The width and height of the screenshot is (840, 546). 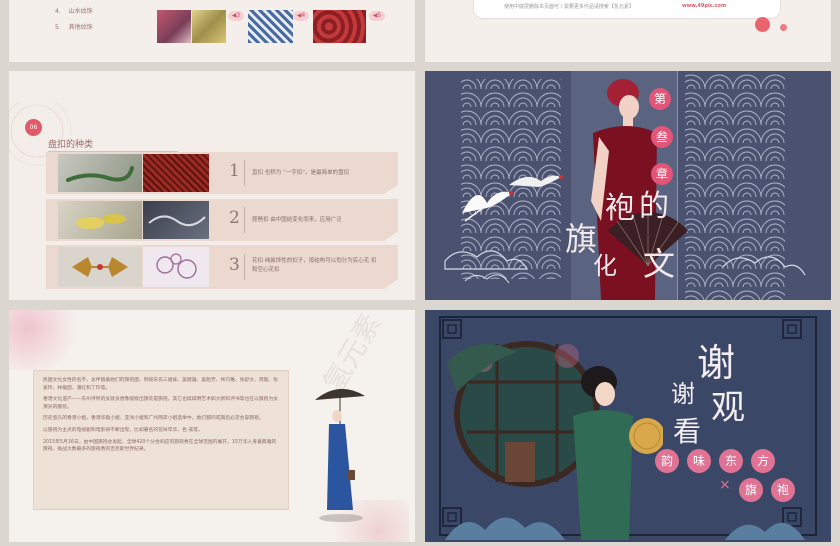 What do you see at coordinates (731, 461) in the screenshot?
I see `tagline-char: 东` at bounding box center [731, 461].